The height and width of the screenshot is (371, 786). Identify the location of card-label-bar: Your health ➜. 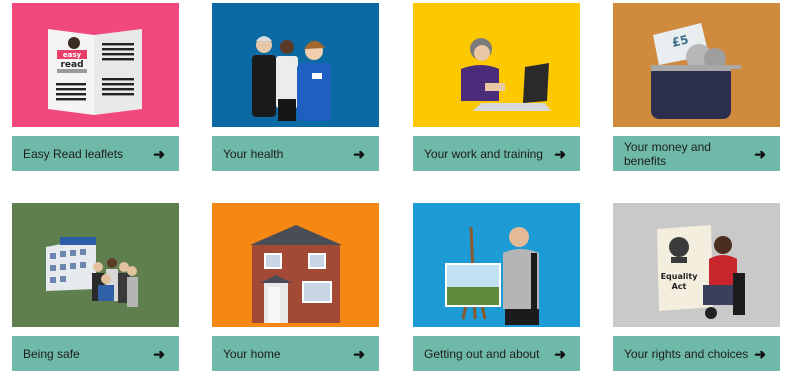
(295, 153).